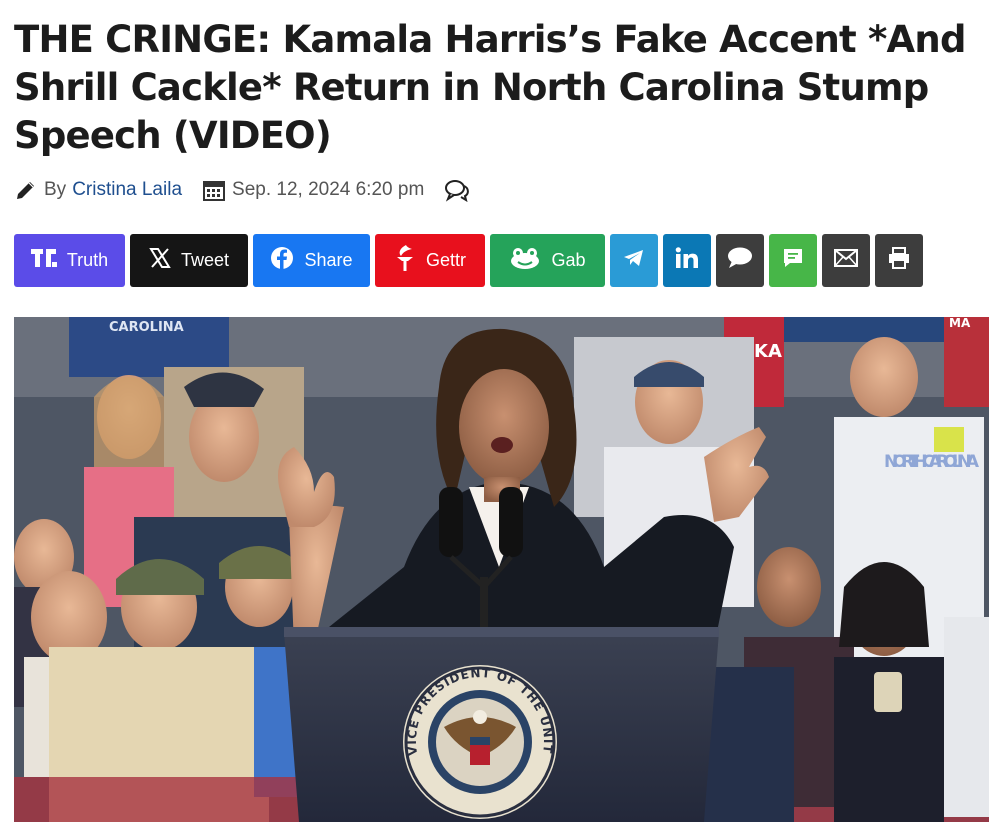 The height and width of the screenshot is (822, 1005). Describe the element at coordinates (205, 260) in the screenshot. I see `tweet-label: Tweet` at that location.